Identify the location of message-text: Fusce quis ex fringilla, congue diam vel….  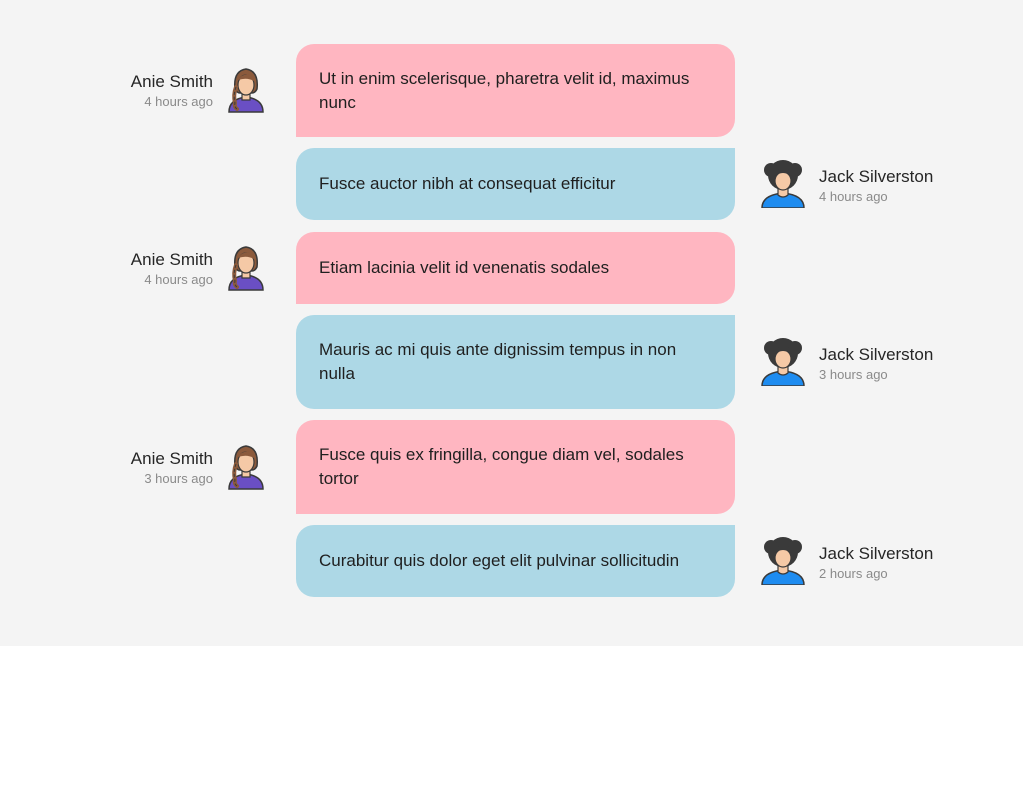
(501, 466).